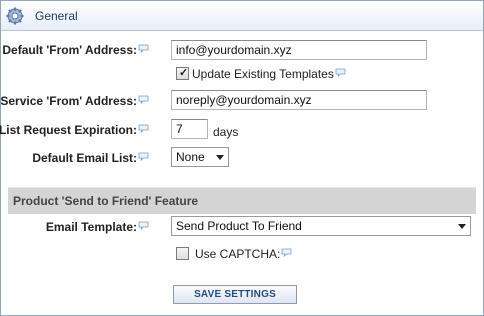 The image size is (484, 316). Describe the element at coordinates (68, 130) in the screenshot. I see `list-expiration-label: List Request Expiration:` at that location.